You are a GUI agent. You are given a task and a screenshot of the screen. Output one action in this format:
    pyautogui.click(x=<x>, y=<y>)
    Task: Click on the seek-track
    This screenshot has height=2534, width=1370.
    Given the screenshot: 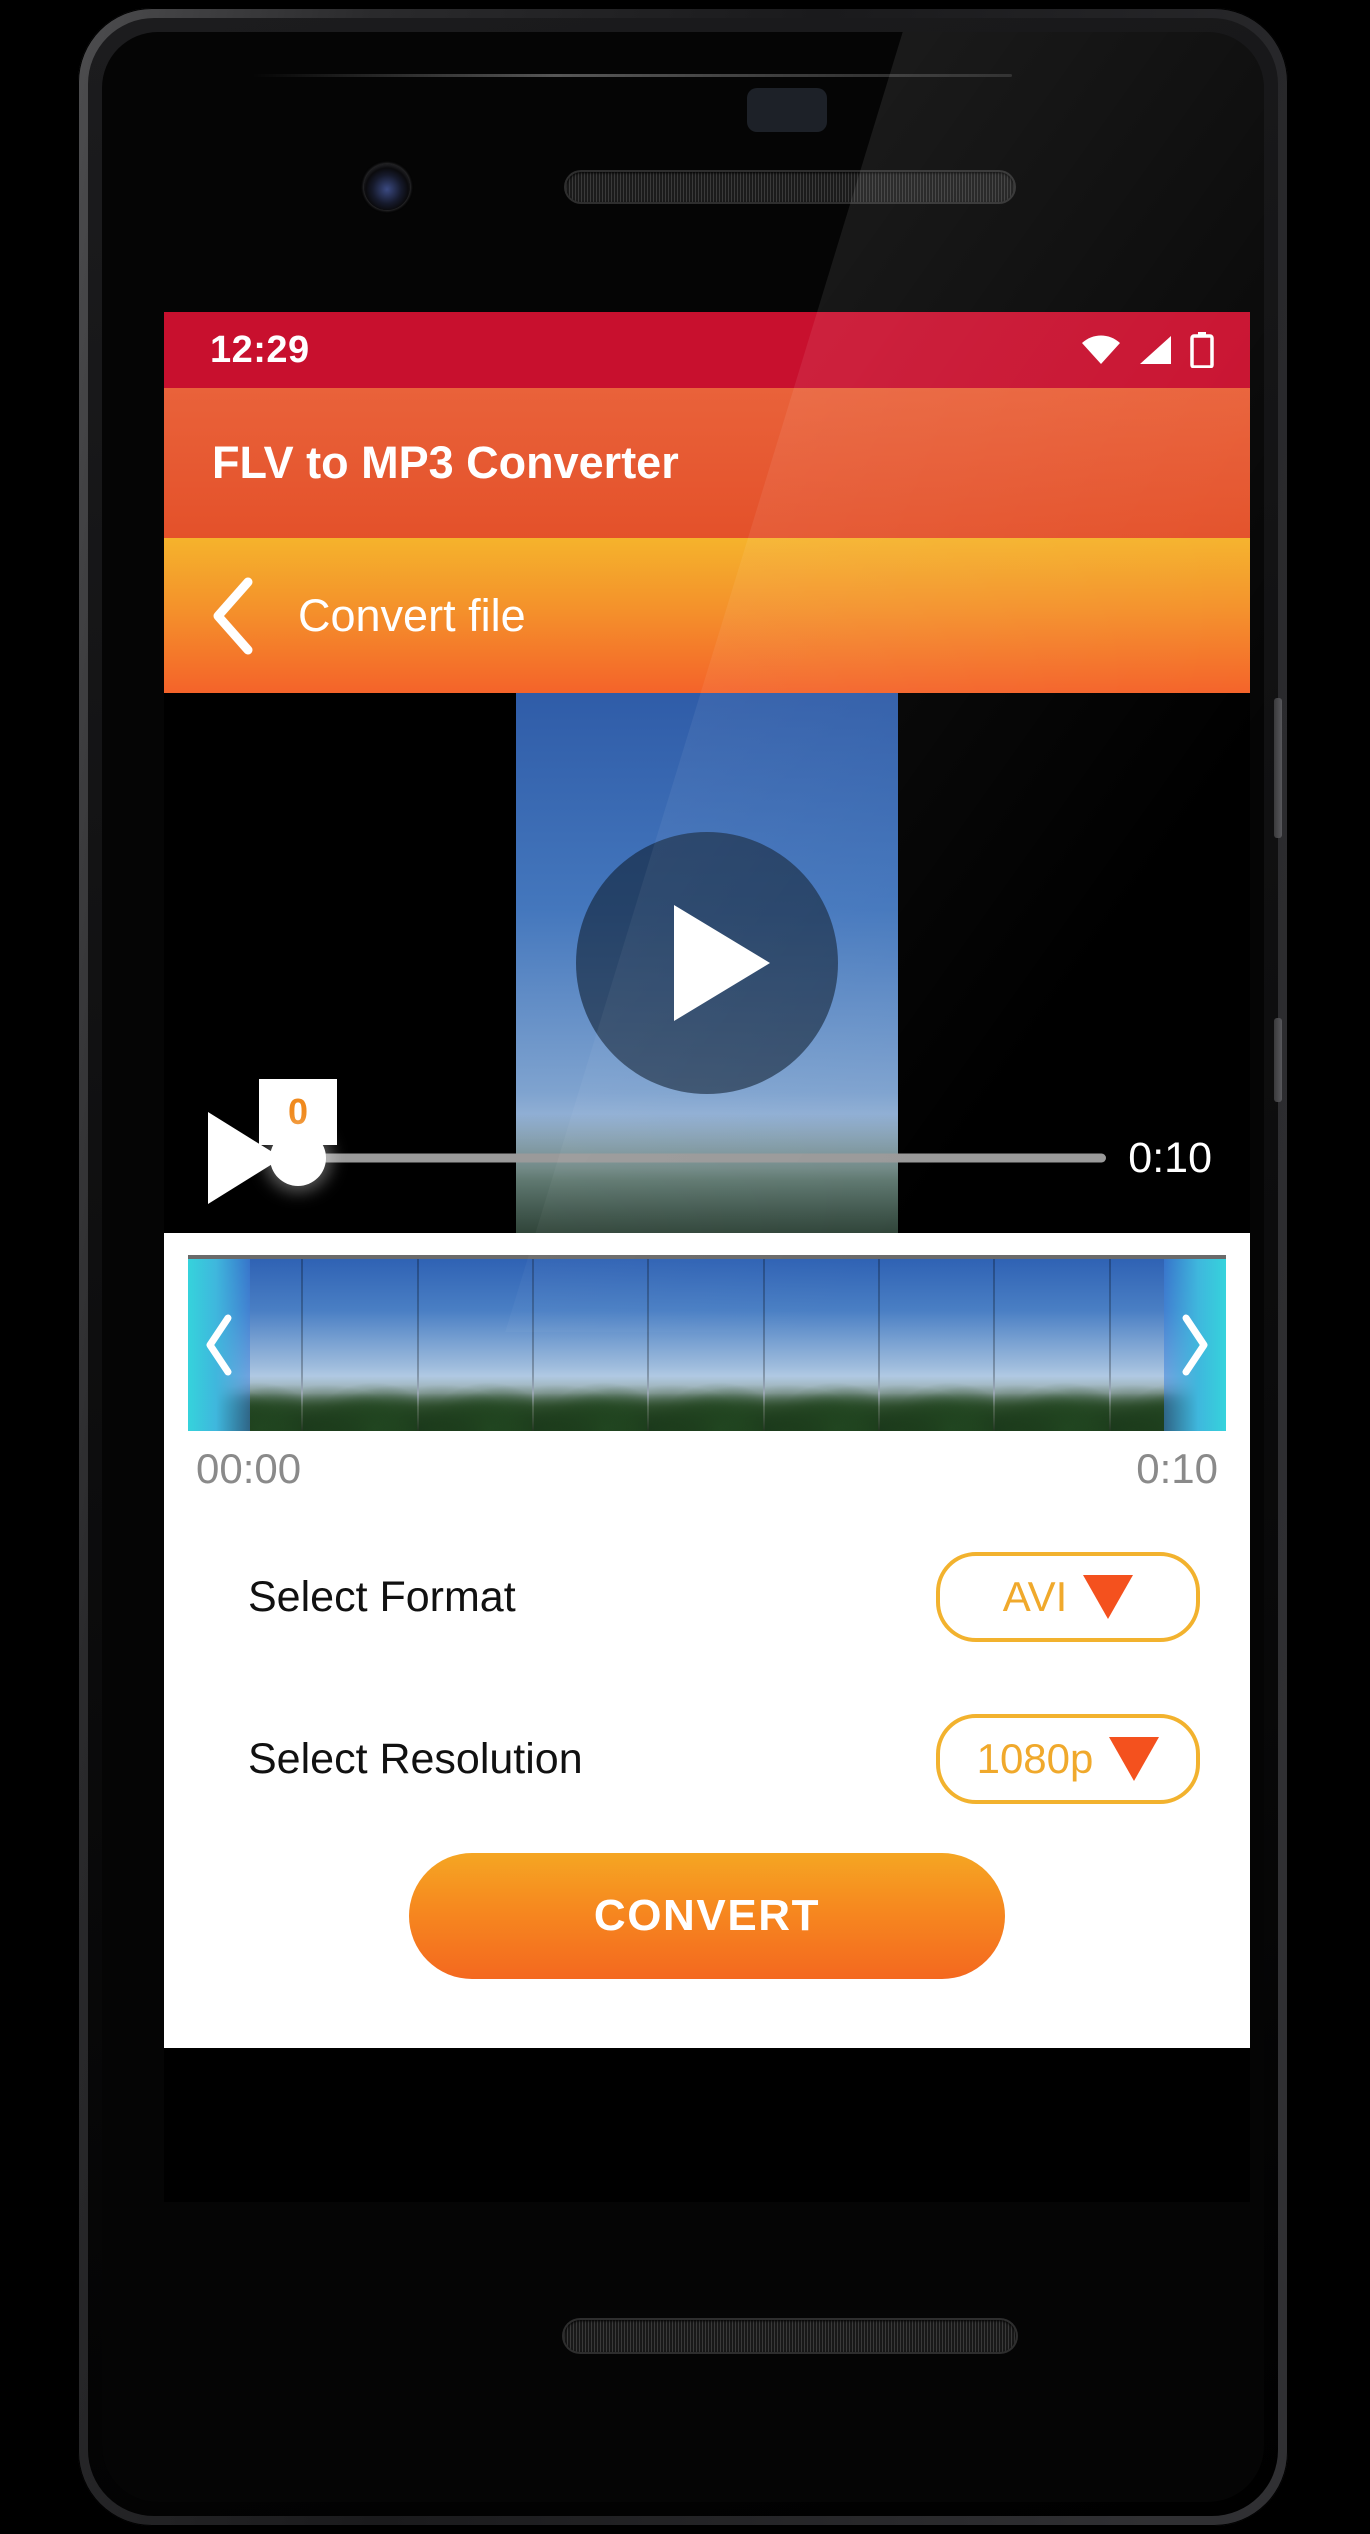 What is the action you would take?
    pyautogui.click(x=697, y=1158)
    